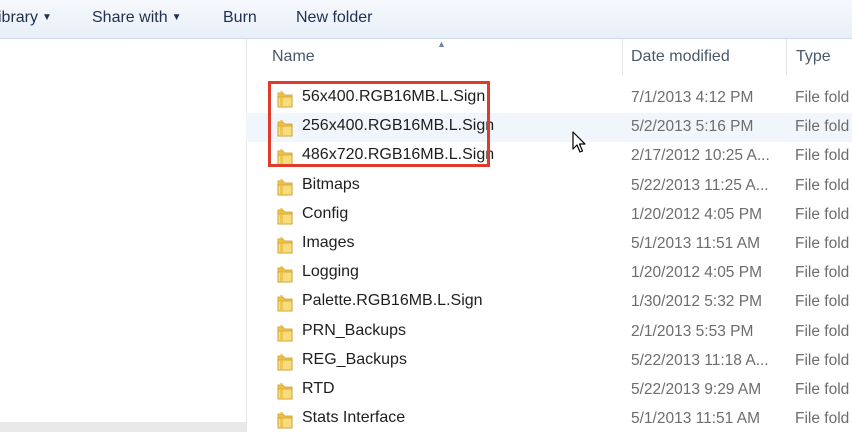 The height and width of the screenshot is (434, 852). I want to click on file-date-modified: 7/1/2013 4:12 PM, so click(692, 97).